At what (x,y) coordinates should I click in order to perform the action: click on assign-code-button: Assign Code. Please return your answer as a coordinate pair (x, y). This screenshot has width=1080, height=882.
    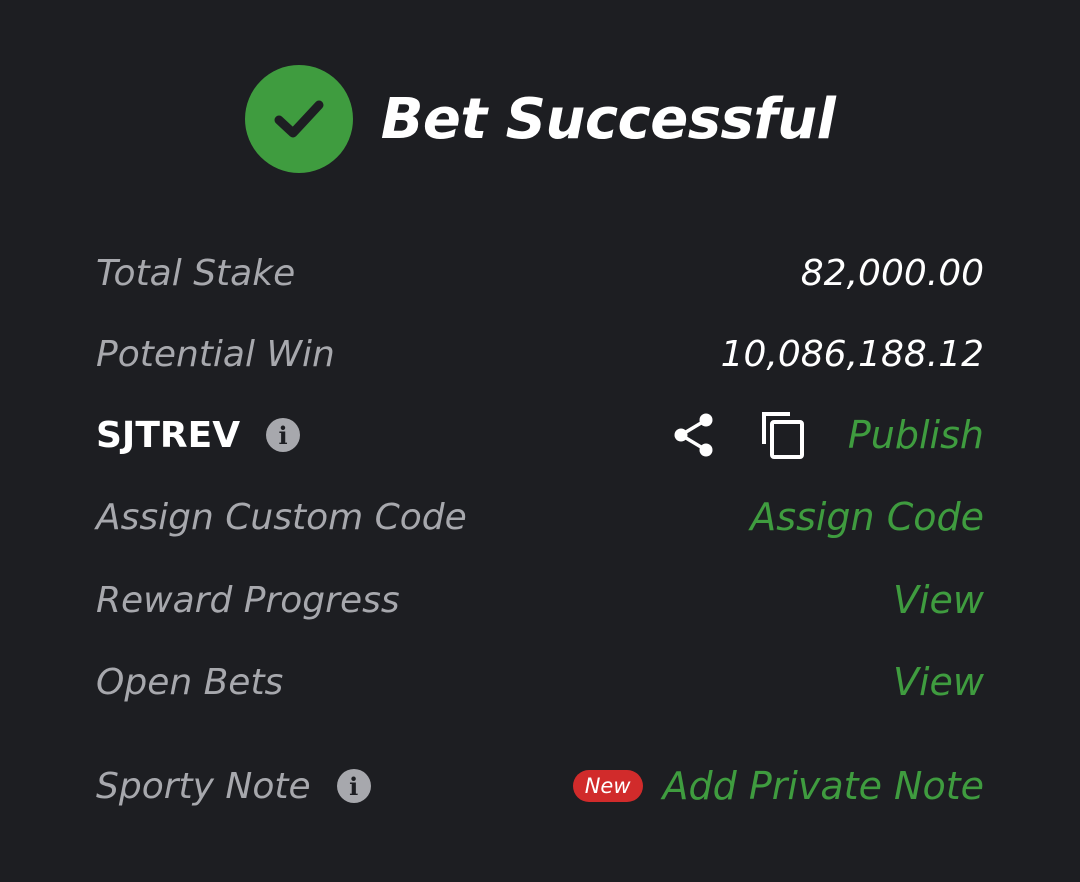
    Looking at the image, I should click on (867, 517).